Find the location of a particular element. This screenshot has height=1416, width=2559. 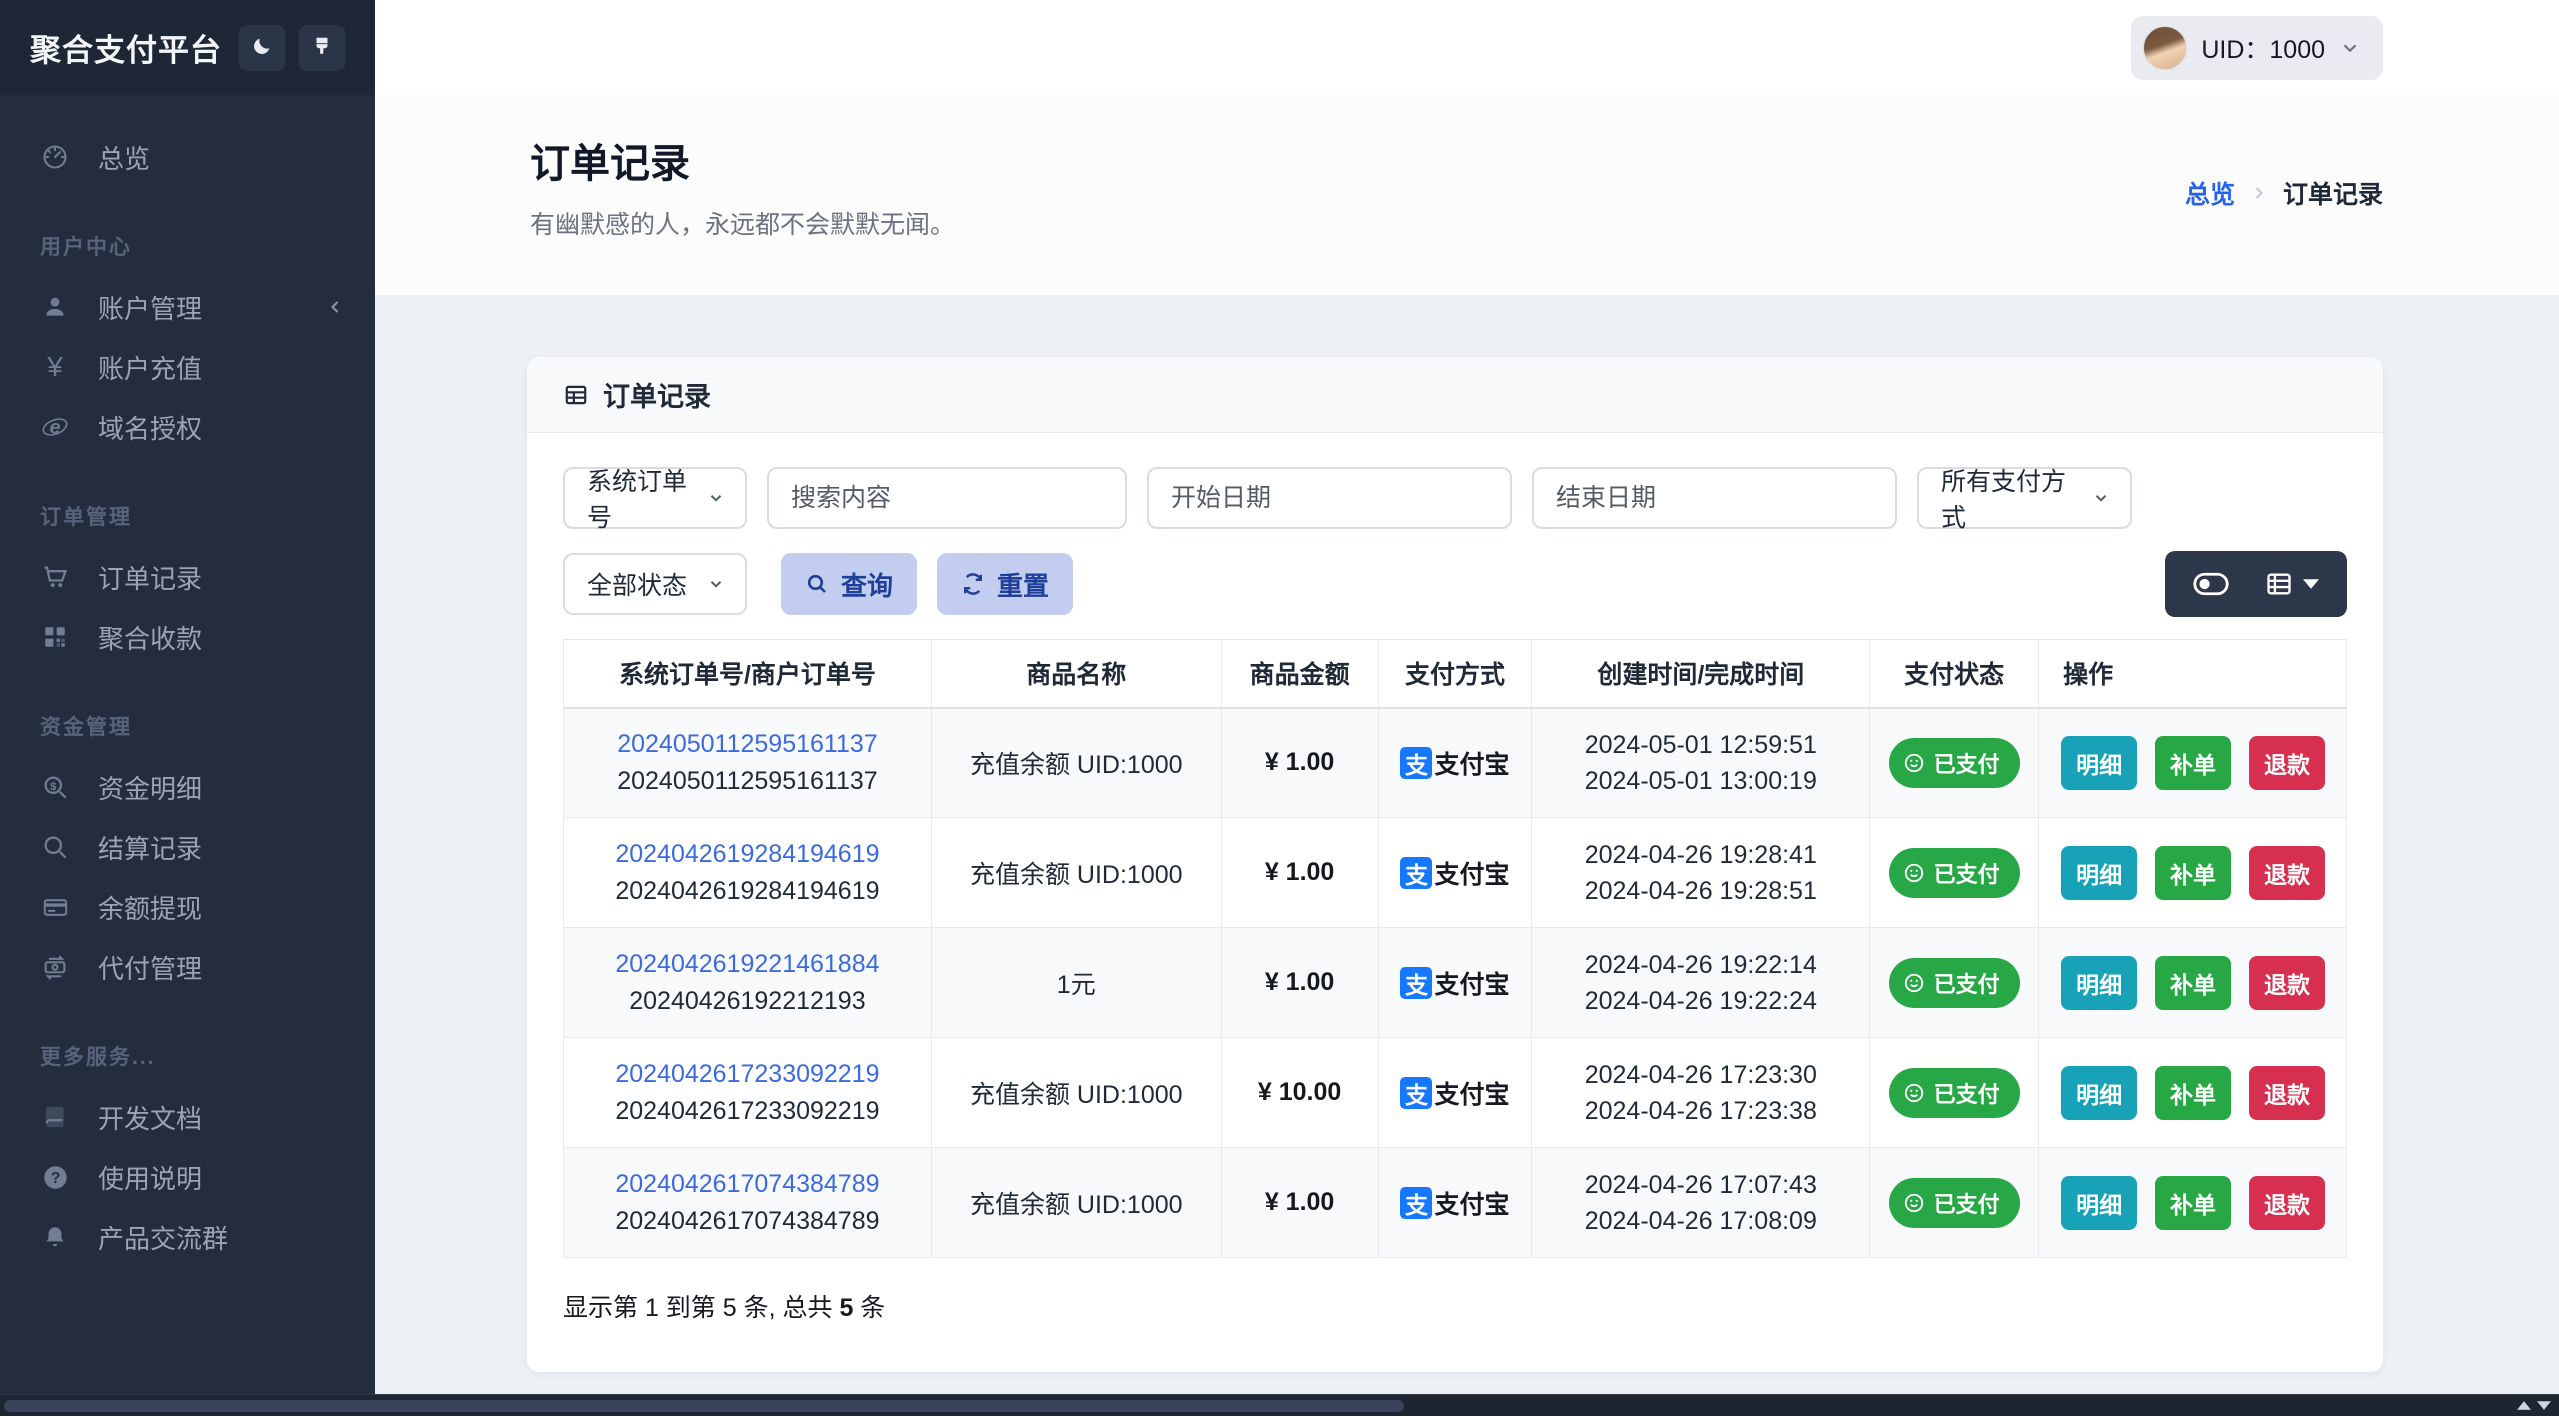

sys-order-link: 2024042619221461884 is located at coordinates (747, 964).